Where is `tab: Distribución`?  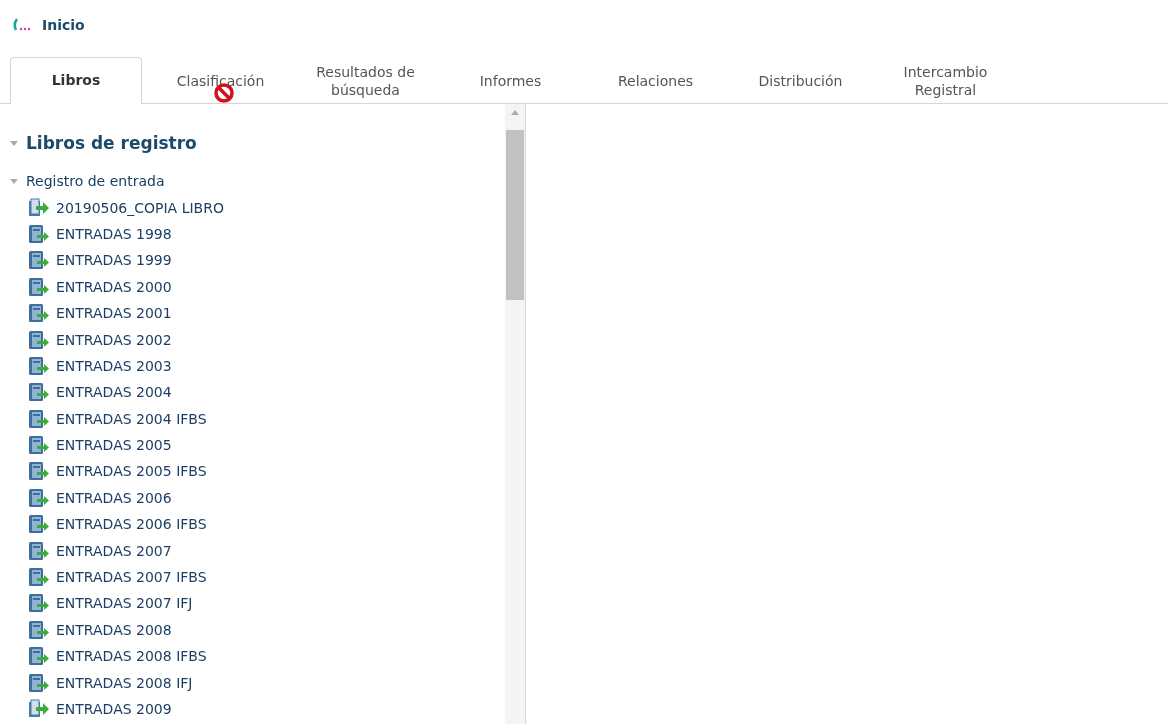
tab: Distribución is located at coordinates (800, 81).